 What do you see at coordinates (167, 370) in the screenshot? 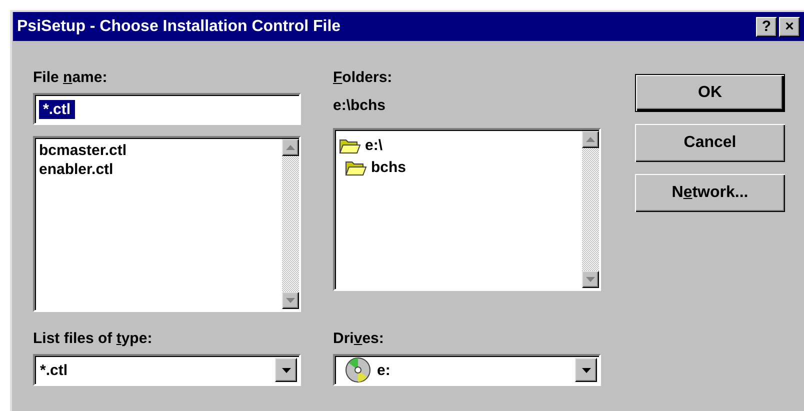
I see `file-type-dropdown: *.ctl` at bounding box center [167, 370].